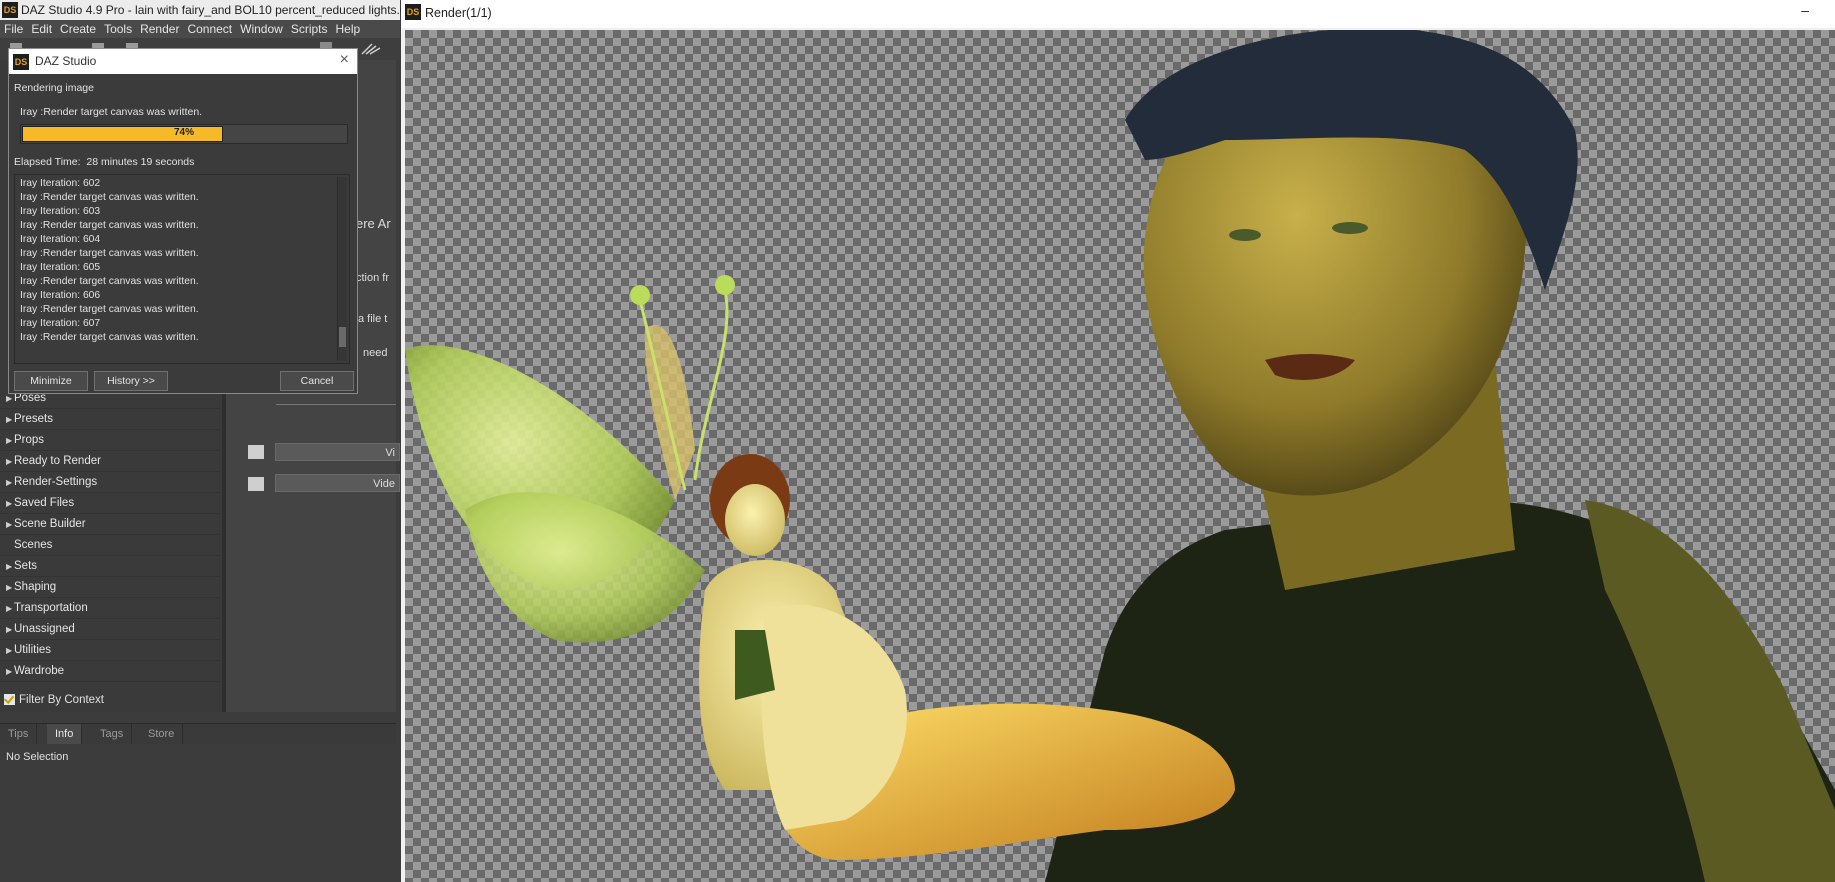  What do you see at coordinates (373, 278) in the screenshot?
I see `mid-text-fragment-2: ction fr` at bounding box center [373, 278].